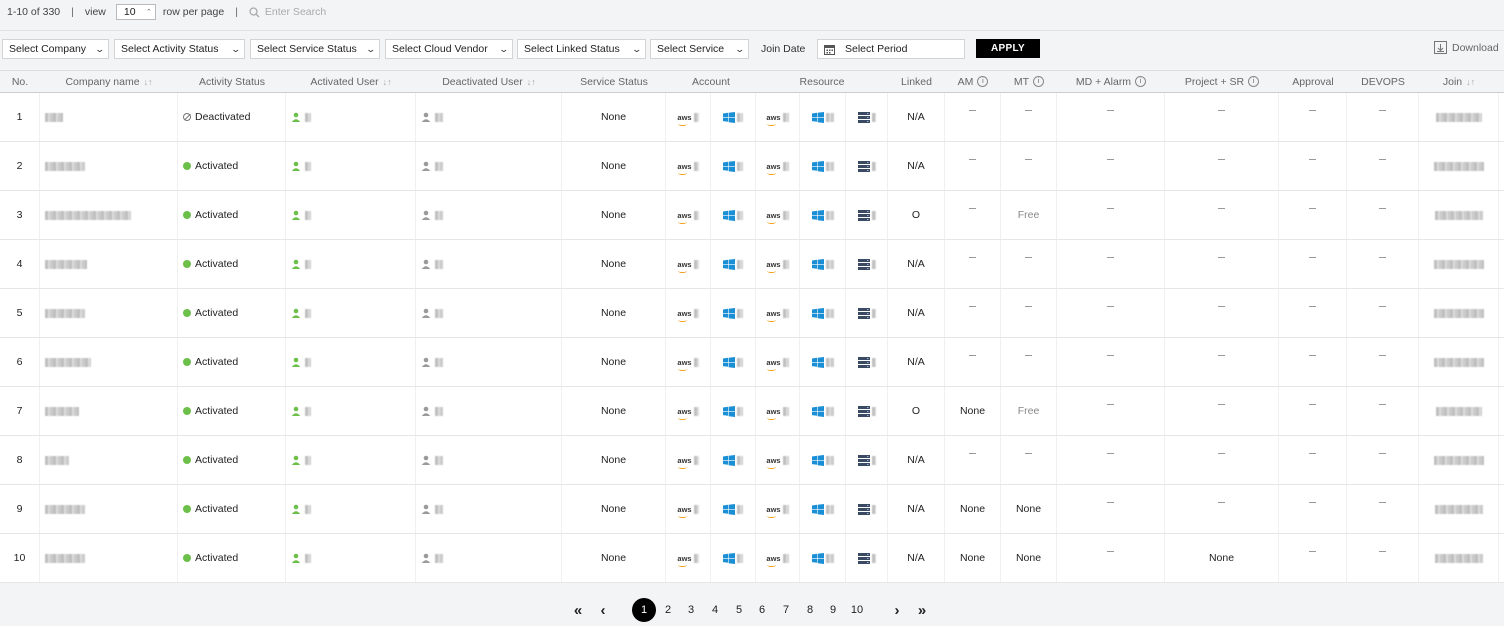  I want to click on page-button: 9, so click(833, 610).